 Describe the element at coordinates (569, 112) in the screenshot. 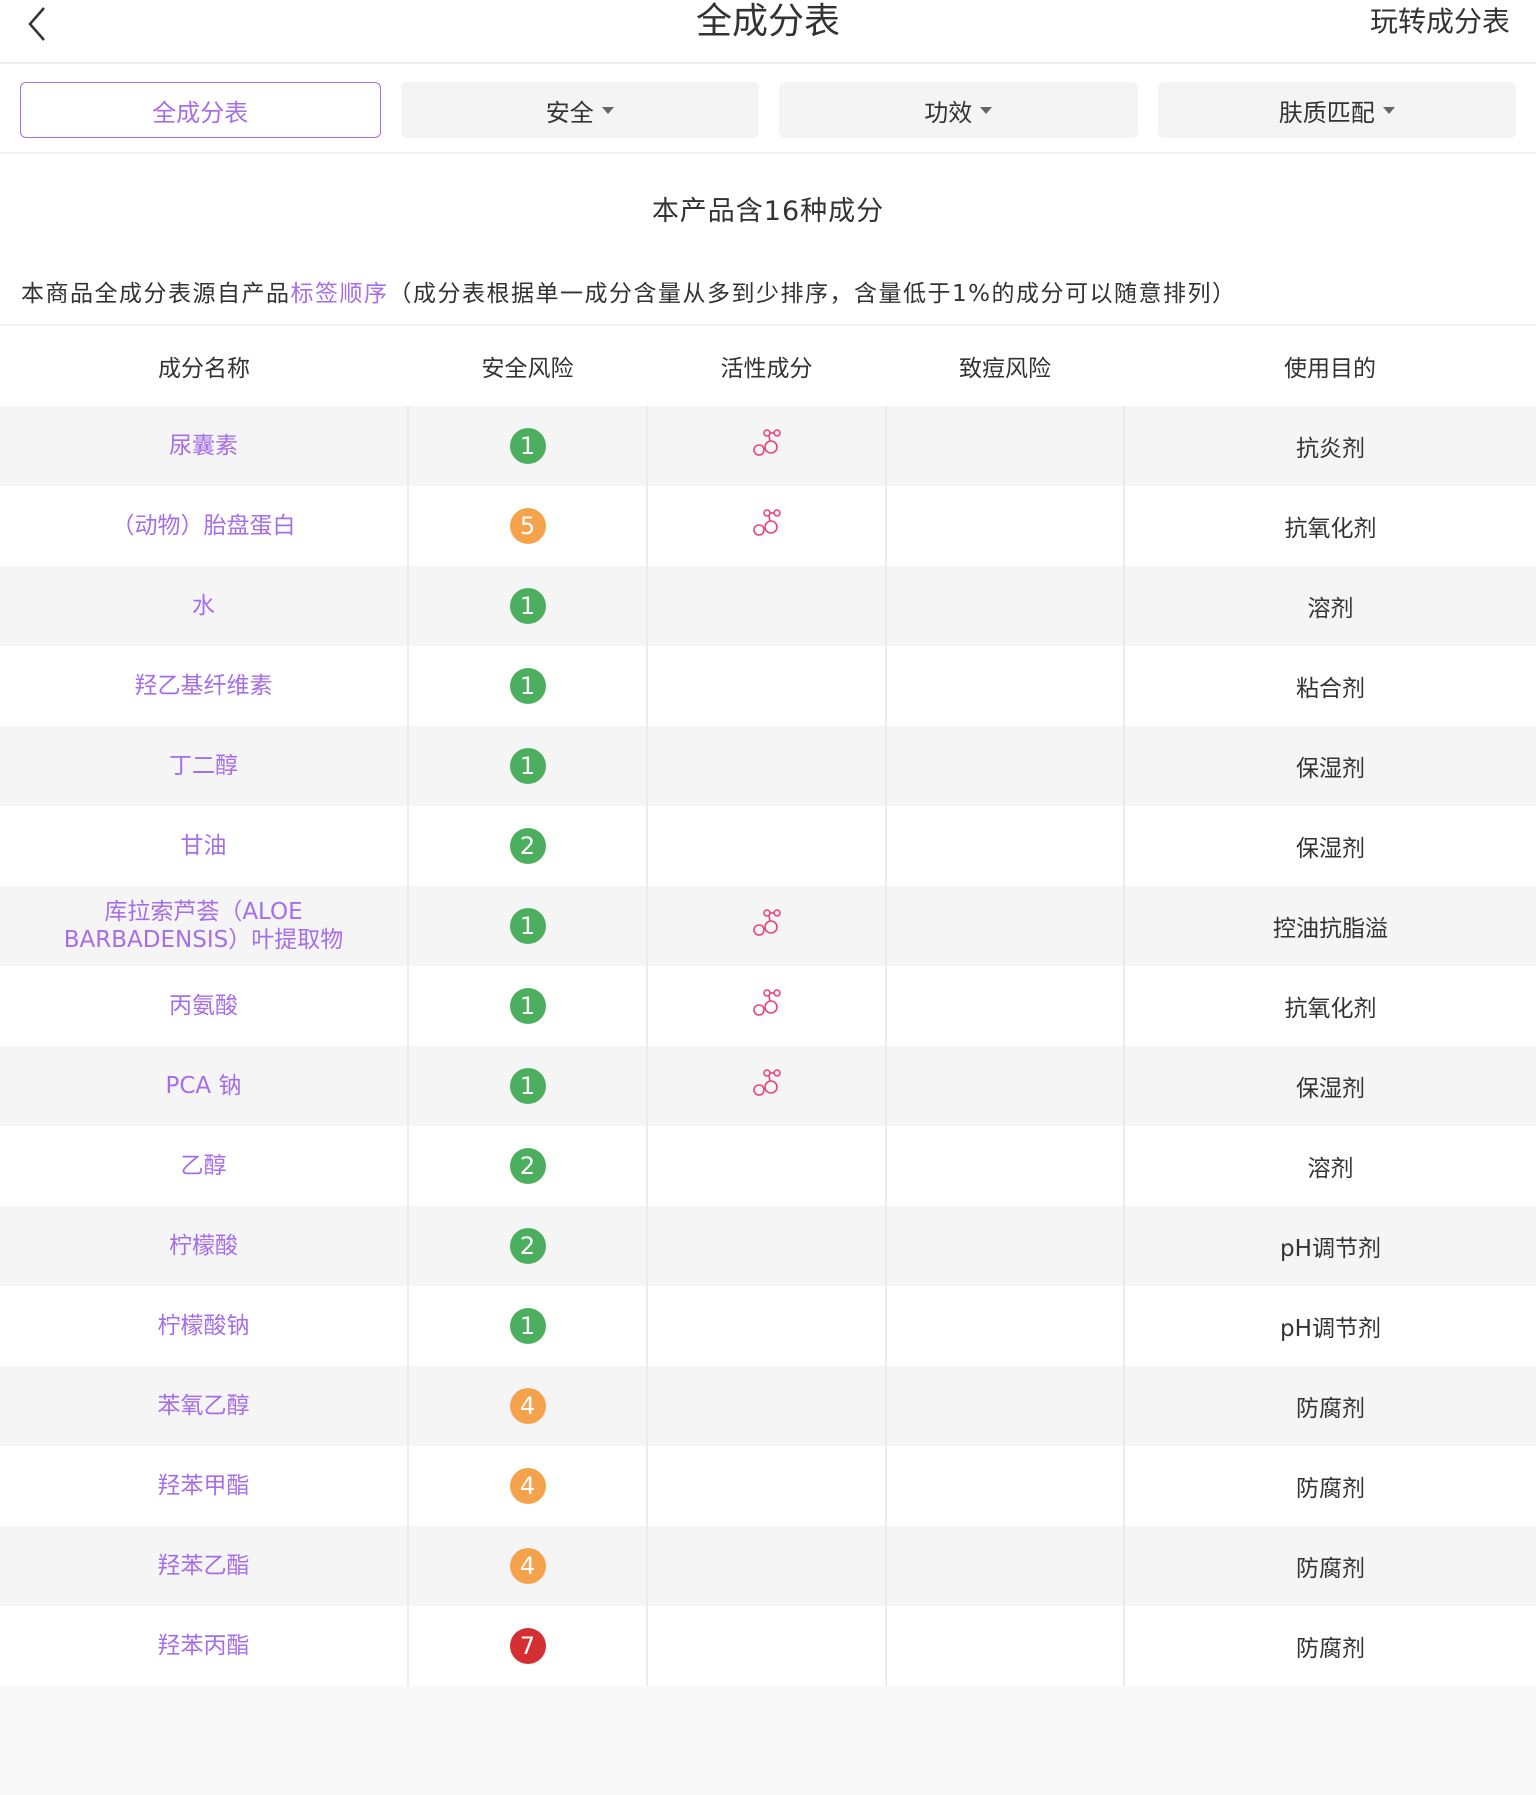

I see `tab-label: 安全` at that location.